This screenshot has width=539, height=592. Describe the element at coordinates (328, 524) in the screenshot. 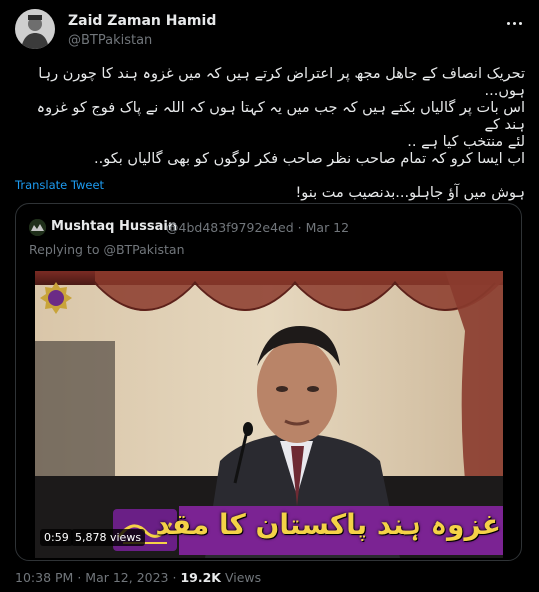

I see `video-caption: غزوہ ہند پاکستان کا مقد` at that location.